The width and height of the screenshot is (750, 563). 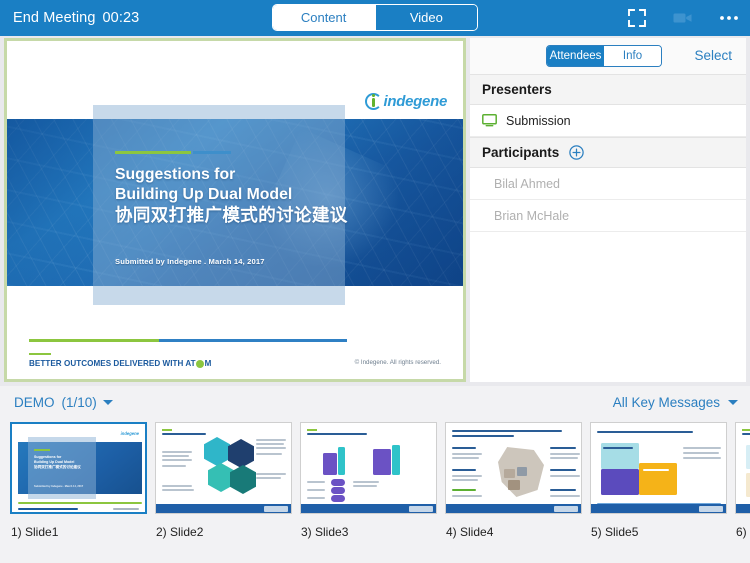 I want to click on content-video-segmented-control: Content Video, so click(x=375, y=17).